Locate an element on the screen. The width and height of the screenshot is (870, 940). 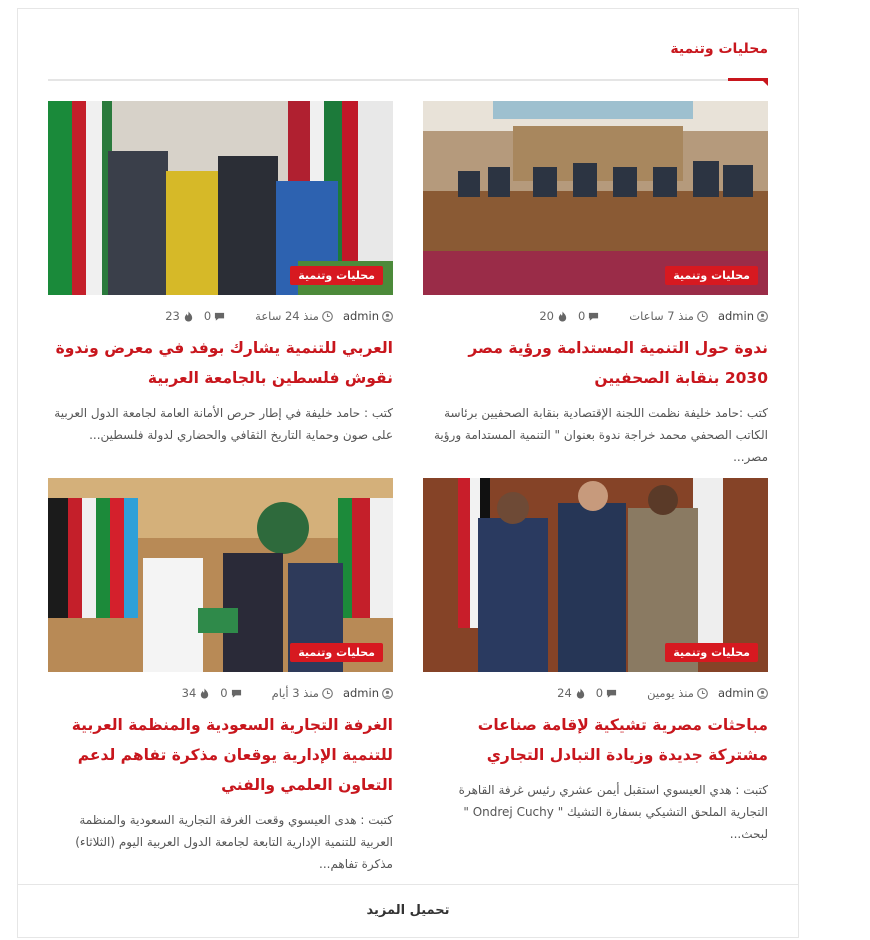
views-count: 24 is located at coordinates (564, 693).